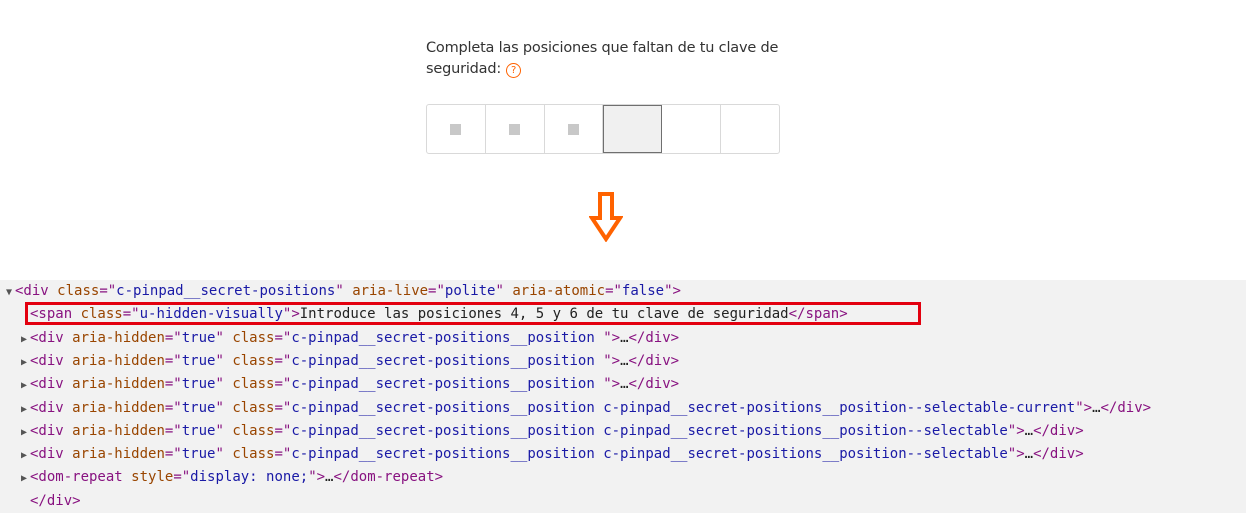  What do you see at coordinates (390, 291) in the screenshot?
I see `code-token-attr: aria-live` at bounding box center [390, 291].